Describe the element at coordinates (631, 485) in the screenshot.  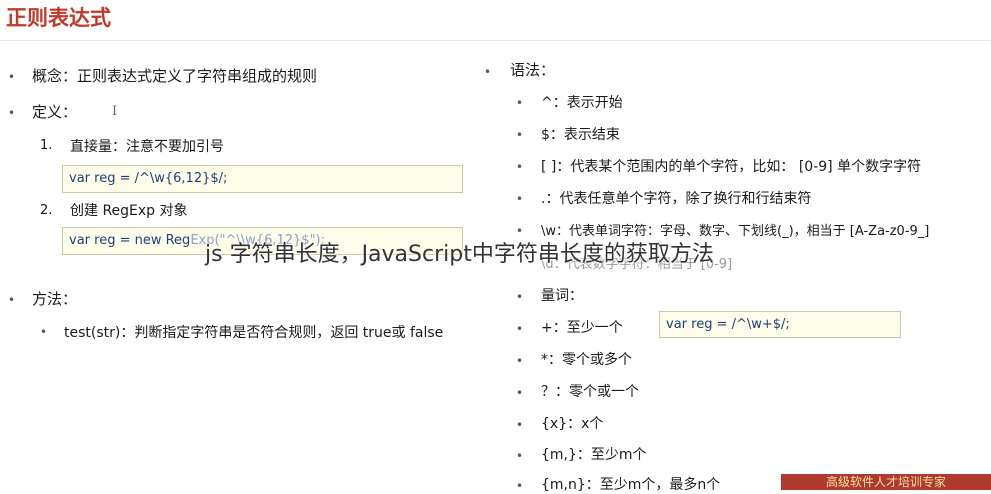
I see `quantifier-mn: {m,n}：至少m个，最多n个` at that location.